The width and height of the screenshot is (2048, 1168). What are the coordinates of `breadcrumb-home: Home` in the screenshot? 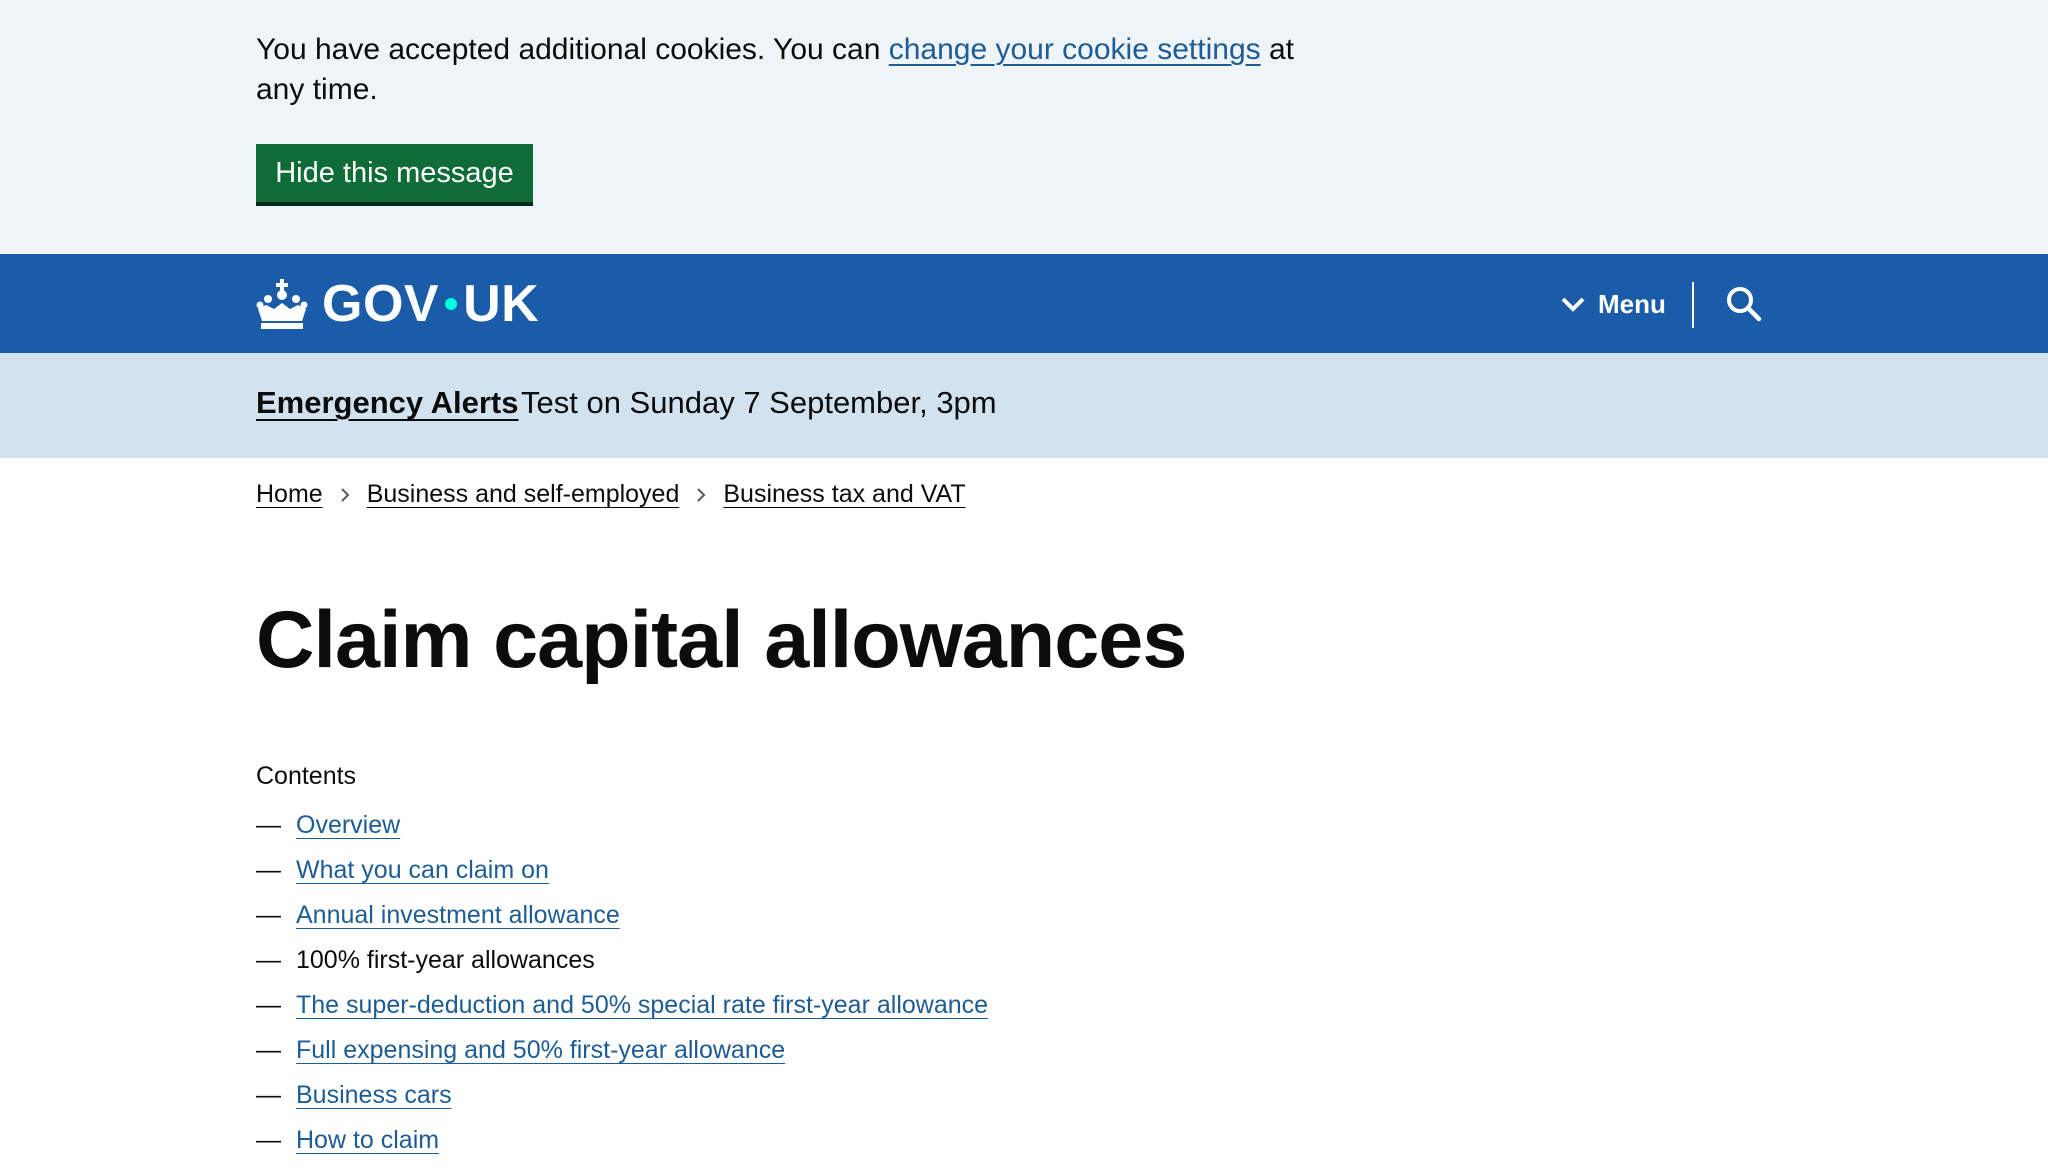 It's located at (289, 494).